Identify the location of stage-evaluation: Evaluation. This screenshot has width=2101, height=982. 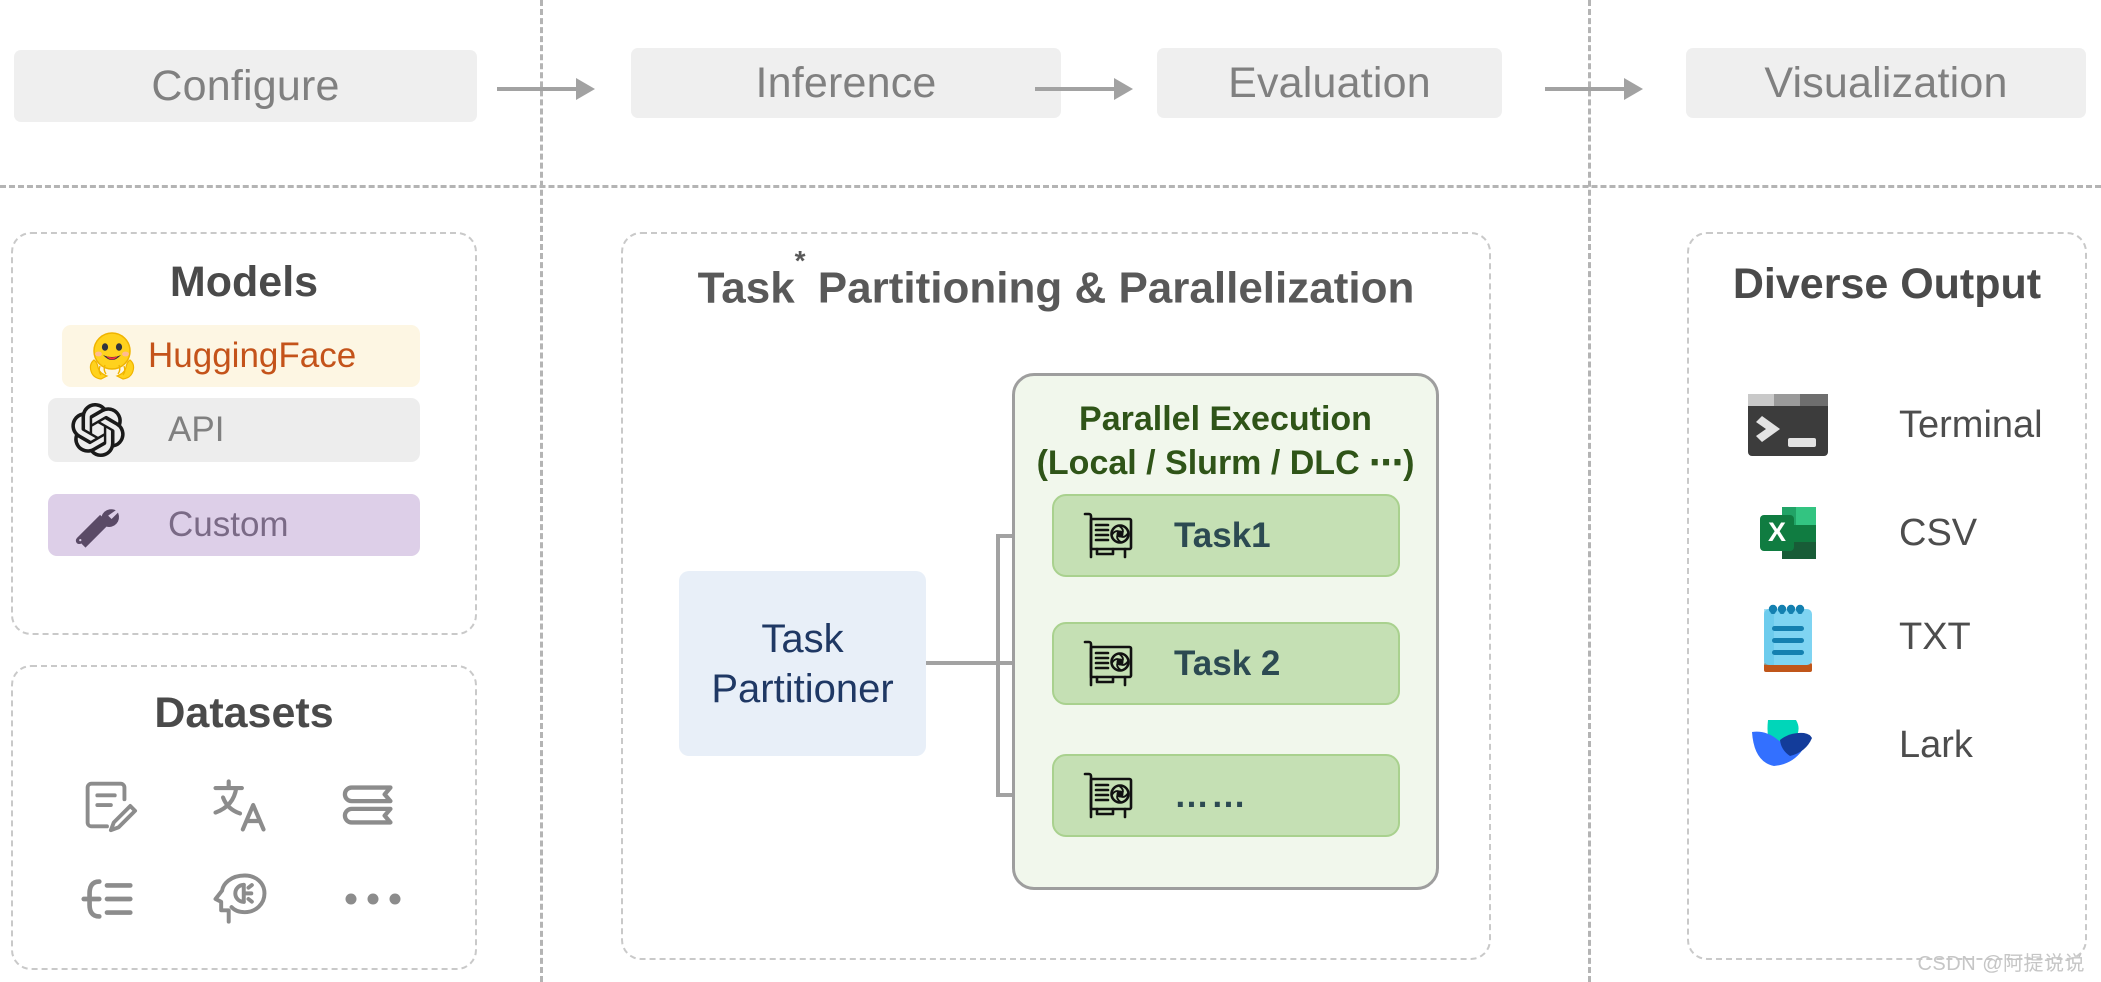
(1329, 83).